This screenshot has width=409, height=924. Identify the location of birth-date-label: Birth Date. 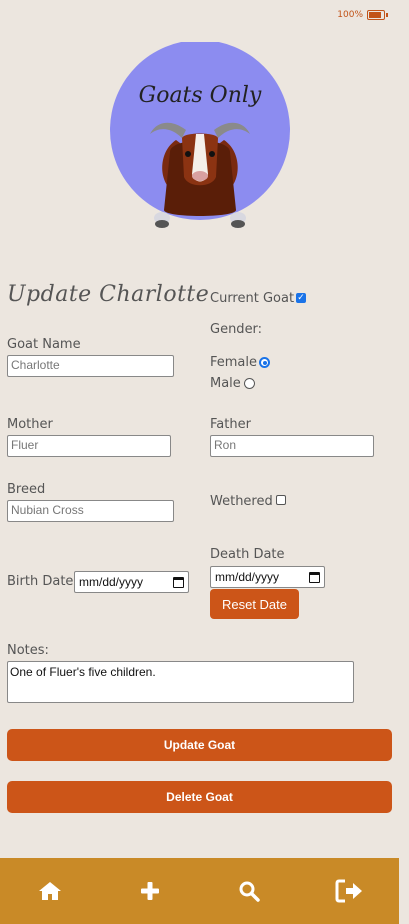
(40, 581).